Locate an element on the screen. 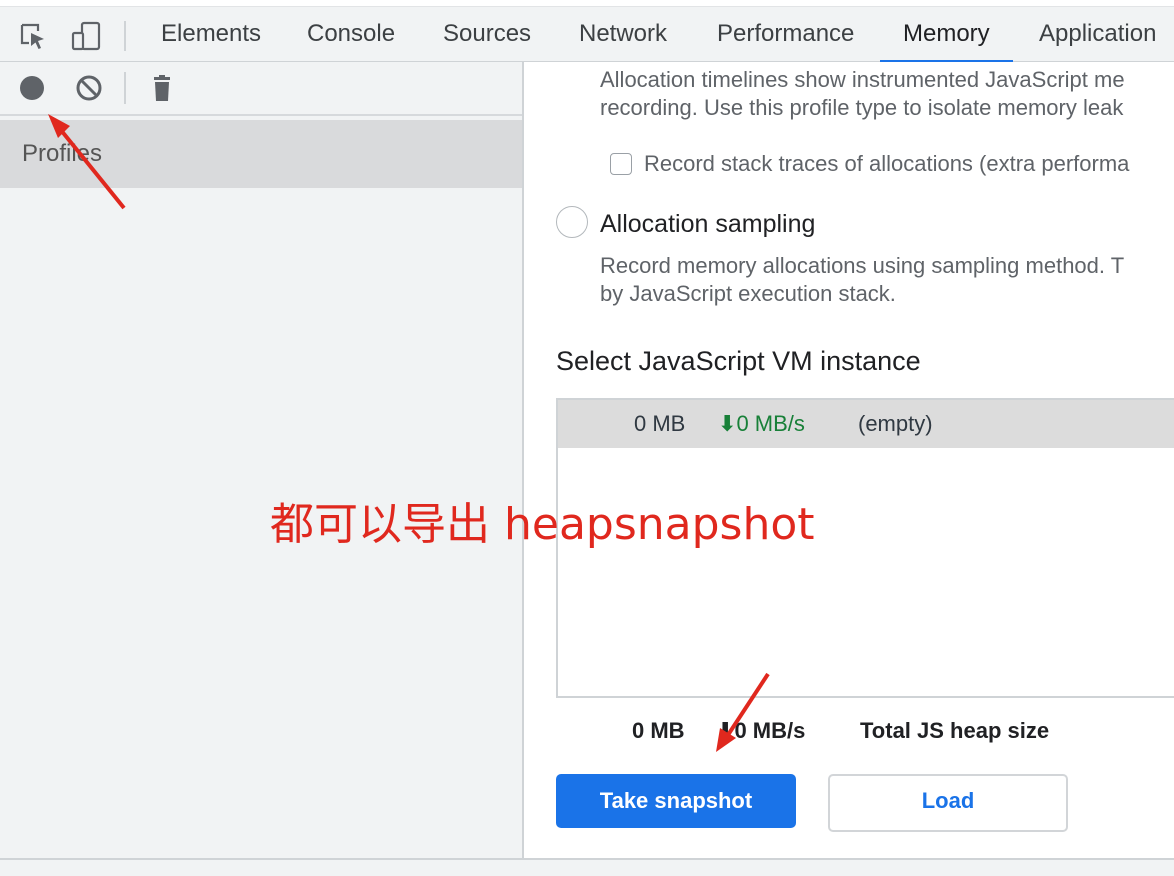 Image resolution: width=1174 pixels, height=876 pixels. annotation-text: 都可以导出 heapsnapshot is located at coordinates (542, 524).